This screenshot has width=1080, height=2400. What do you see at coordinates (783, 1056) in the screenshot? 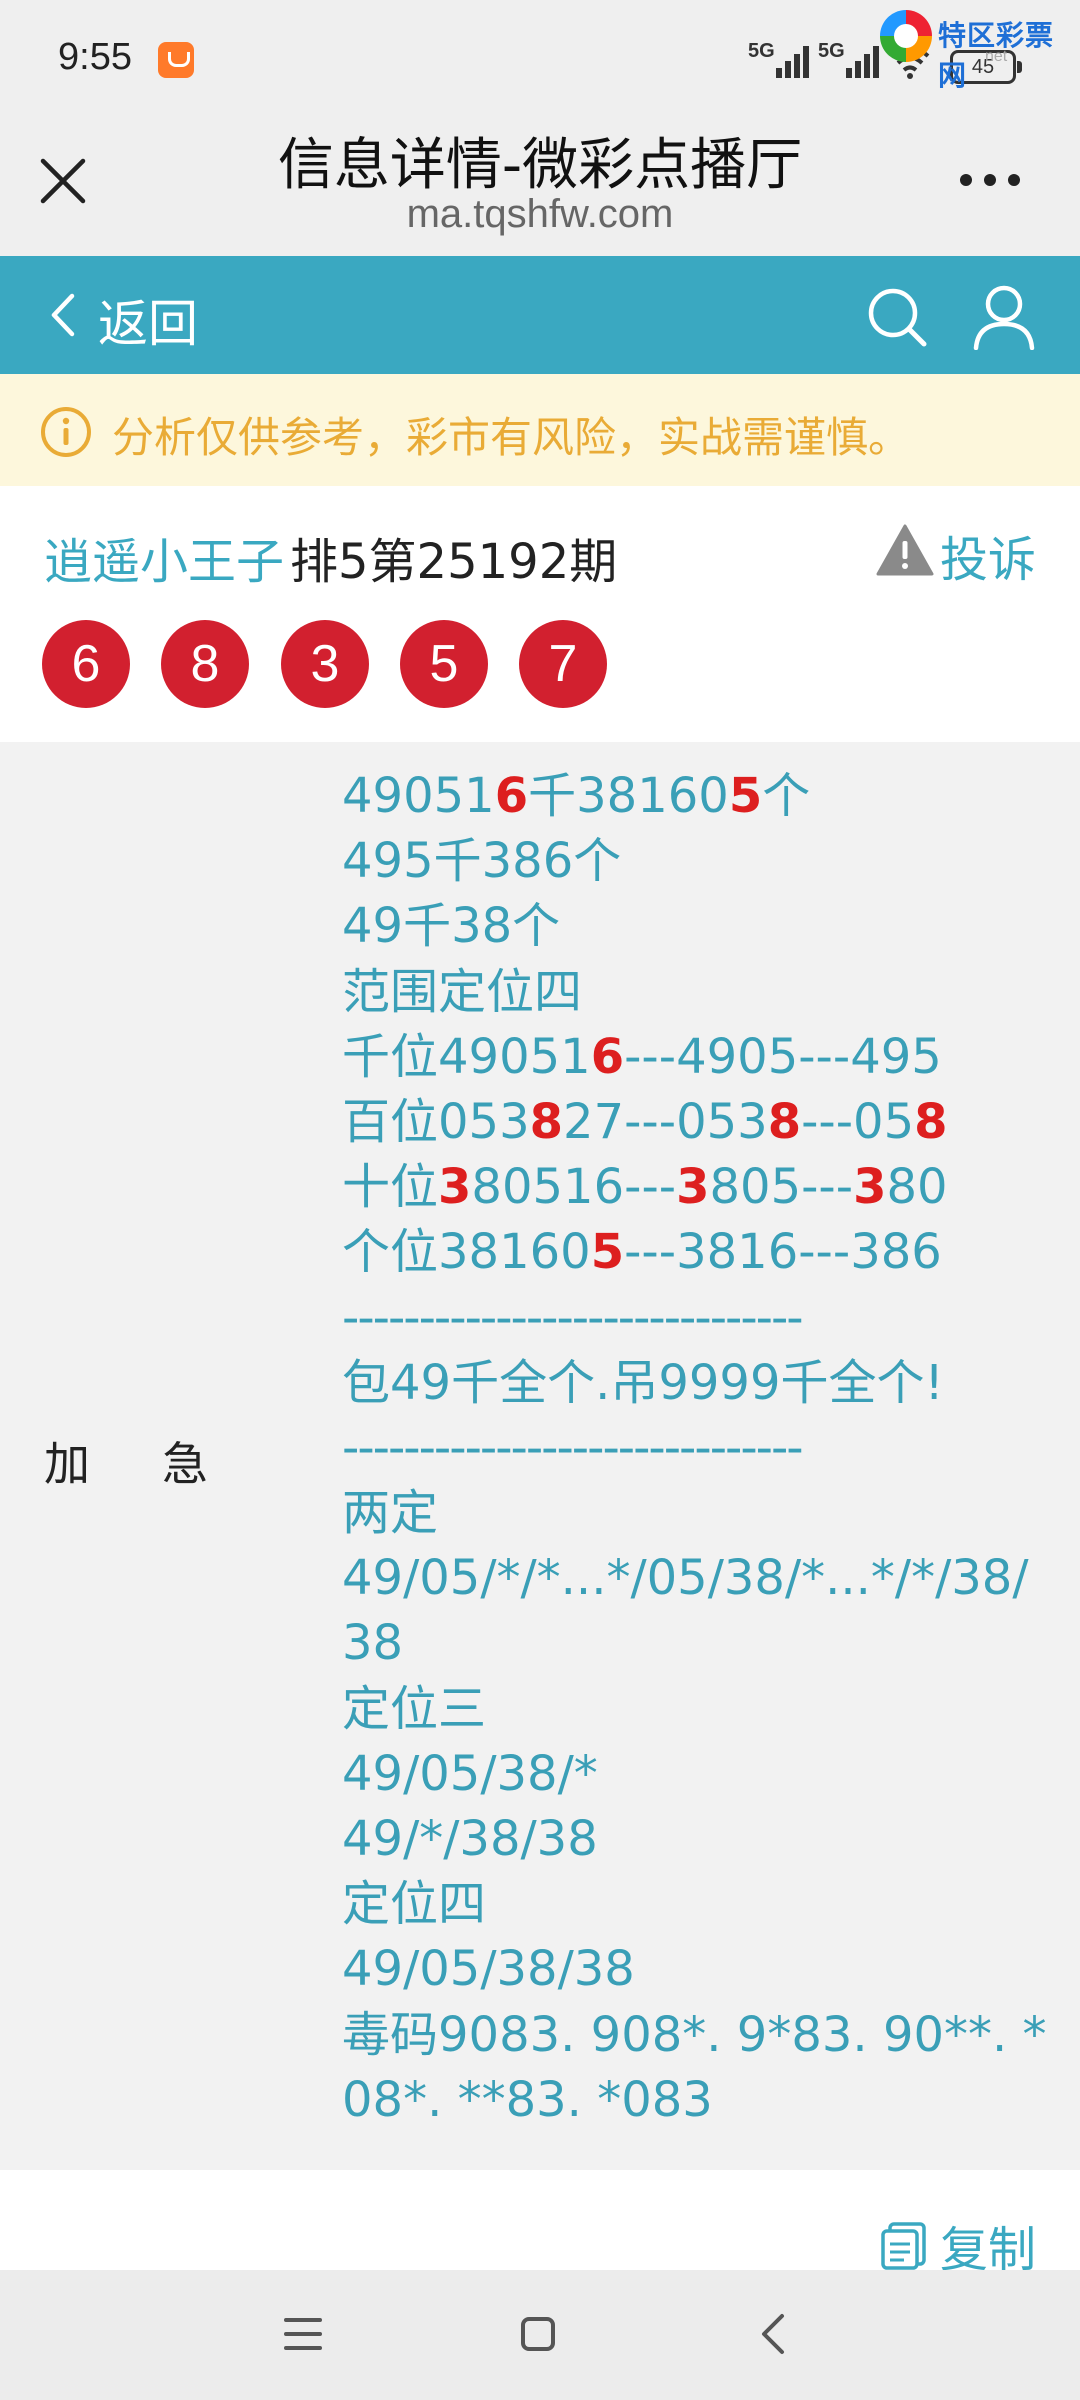
I see `text-segment: ---4905---495` at bounding box center [783, 1056].